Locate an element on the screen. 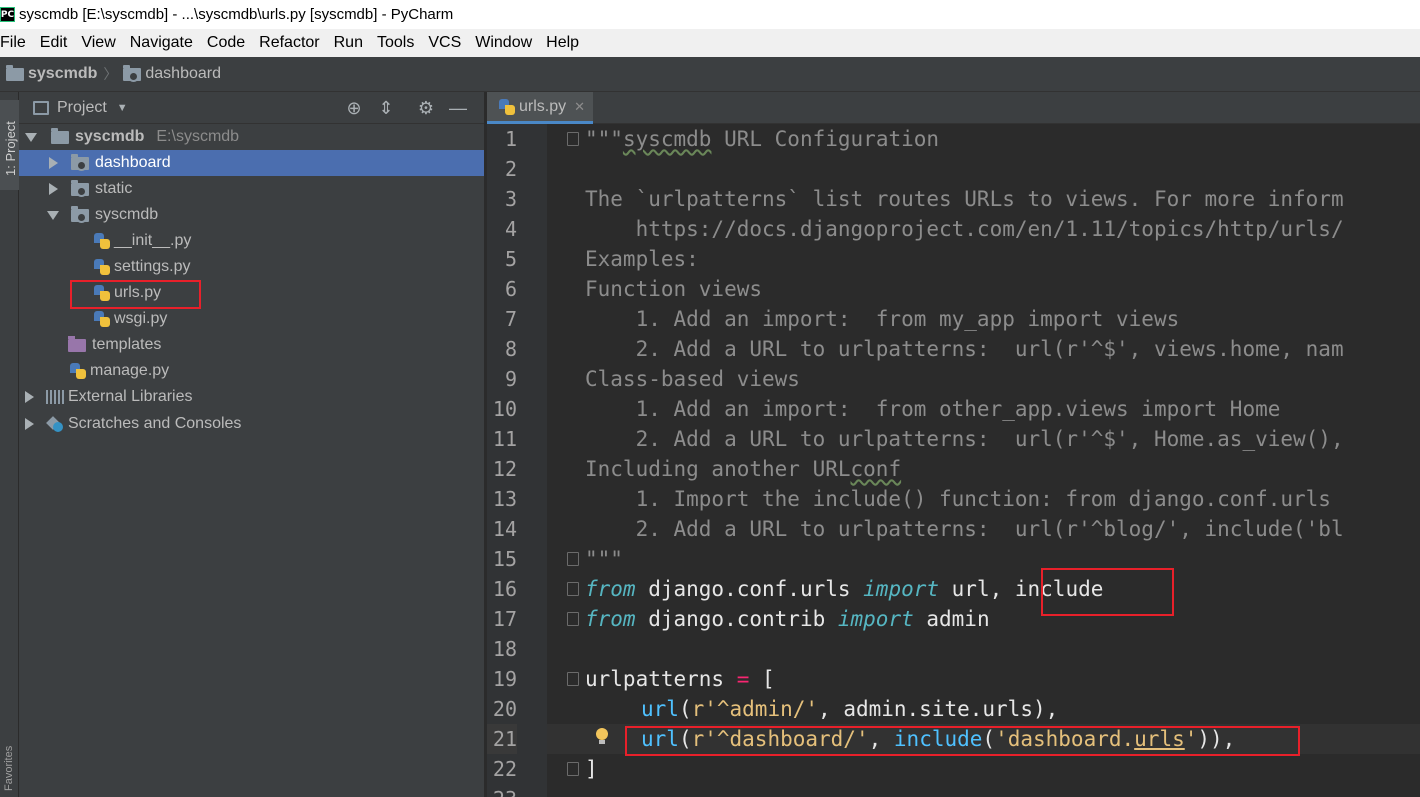 The height and width of the screenshot is (797, 1420). library-icon is located at coordinates (55, 397).